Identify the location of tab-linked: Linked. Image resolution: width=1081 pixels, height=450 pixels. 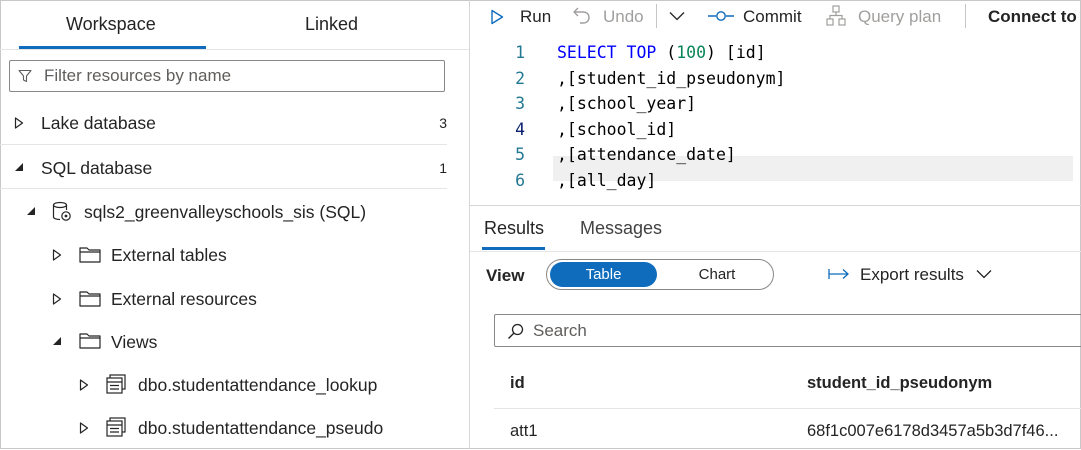
(331, 24).